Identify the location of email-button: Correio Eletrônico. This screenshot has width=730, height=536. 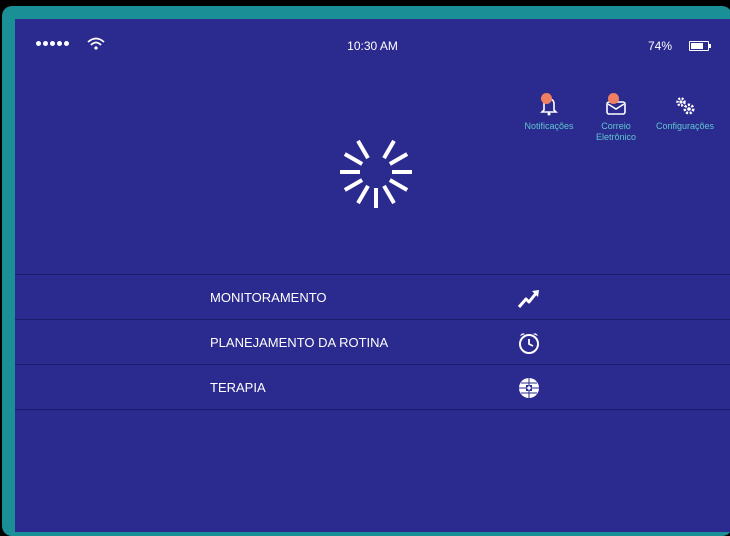
(616, 118).